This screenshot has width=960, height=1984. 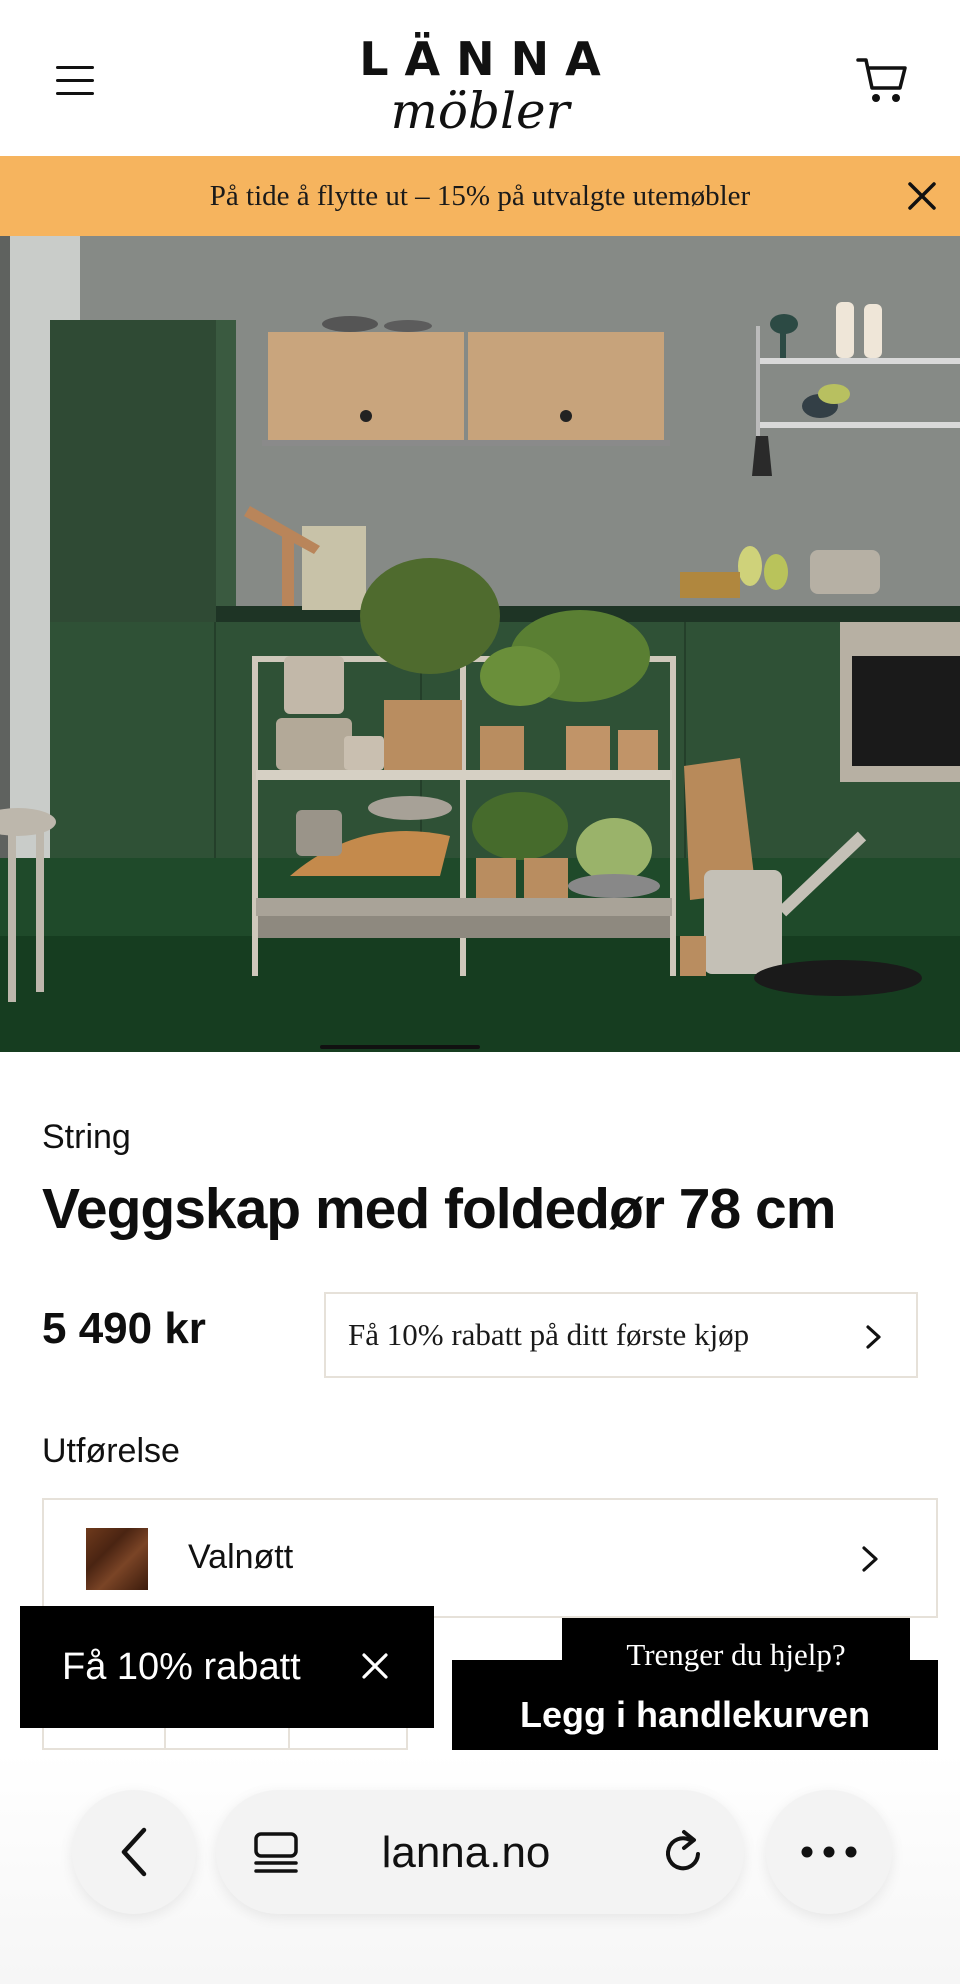 I want to click on site-logo: LÄNNA möbler, so click(x=480, y=85).